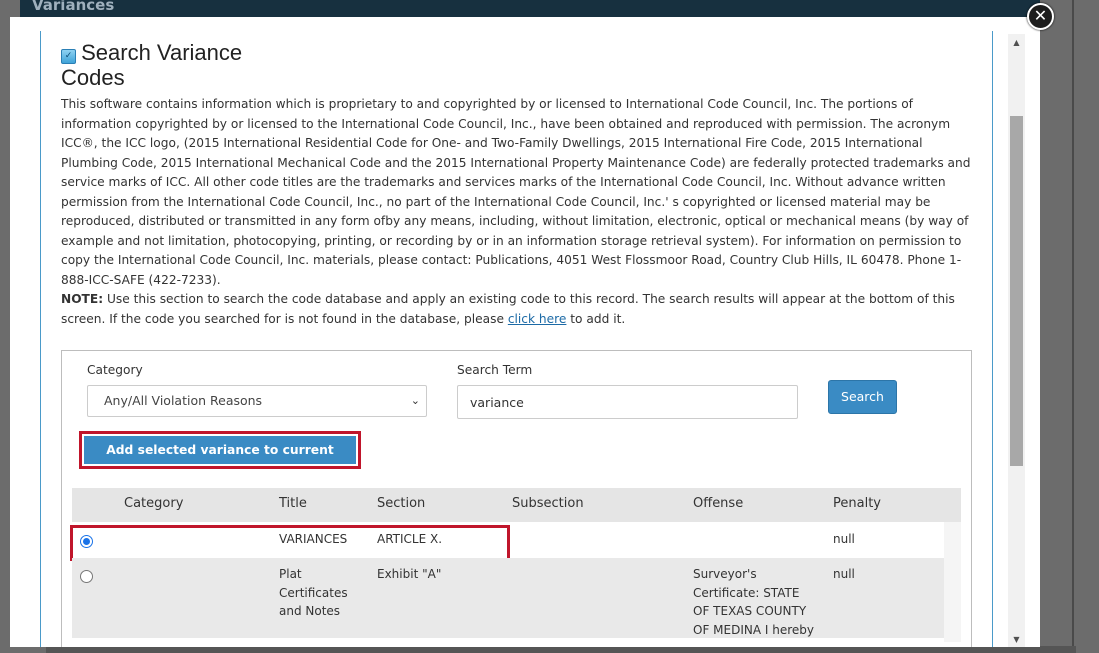  What do you see at coordinates (952, 582) in the screenshot?
I see `table-scroll-gutter` at bounding box center [952, 582].